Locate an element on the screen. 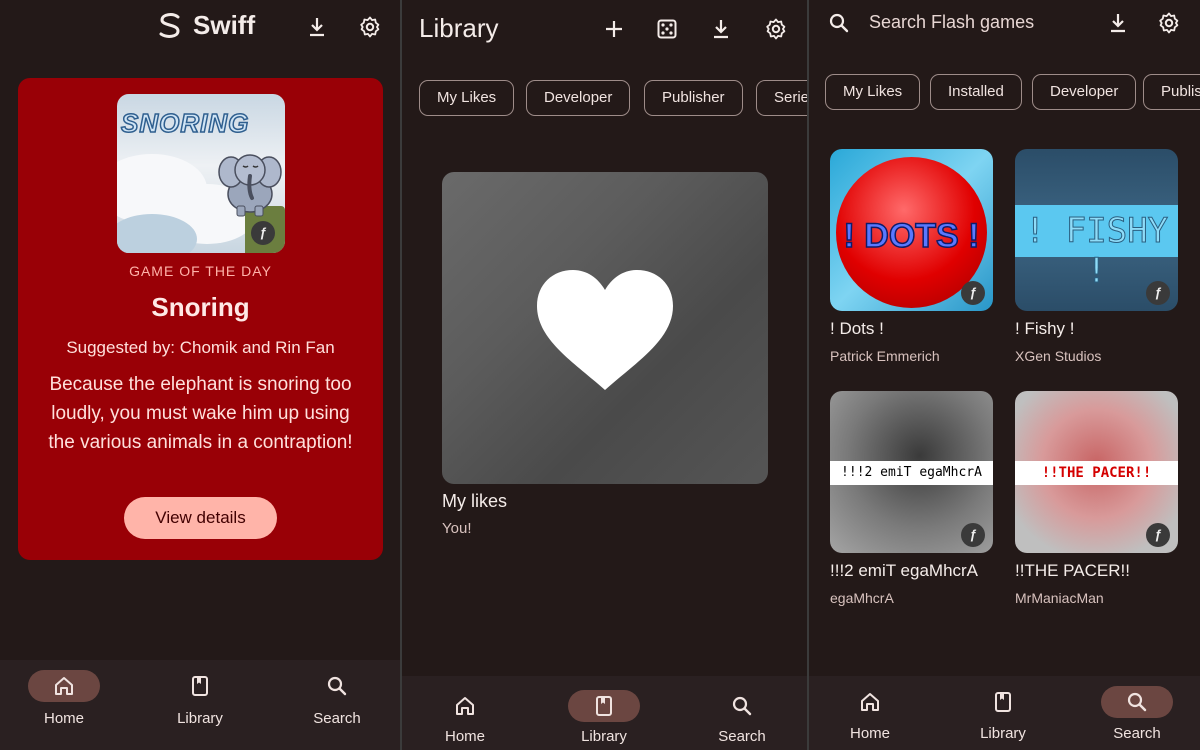 This screenshot has height=750, width=1200. game-developer: egaMhcrA is located at coordinates (862, 598).